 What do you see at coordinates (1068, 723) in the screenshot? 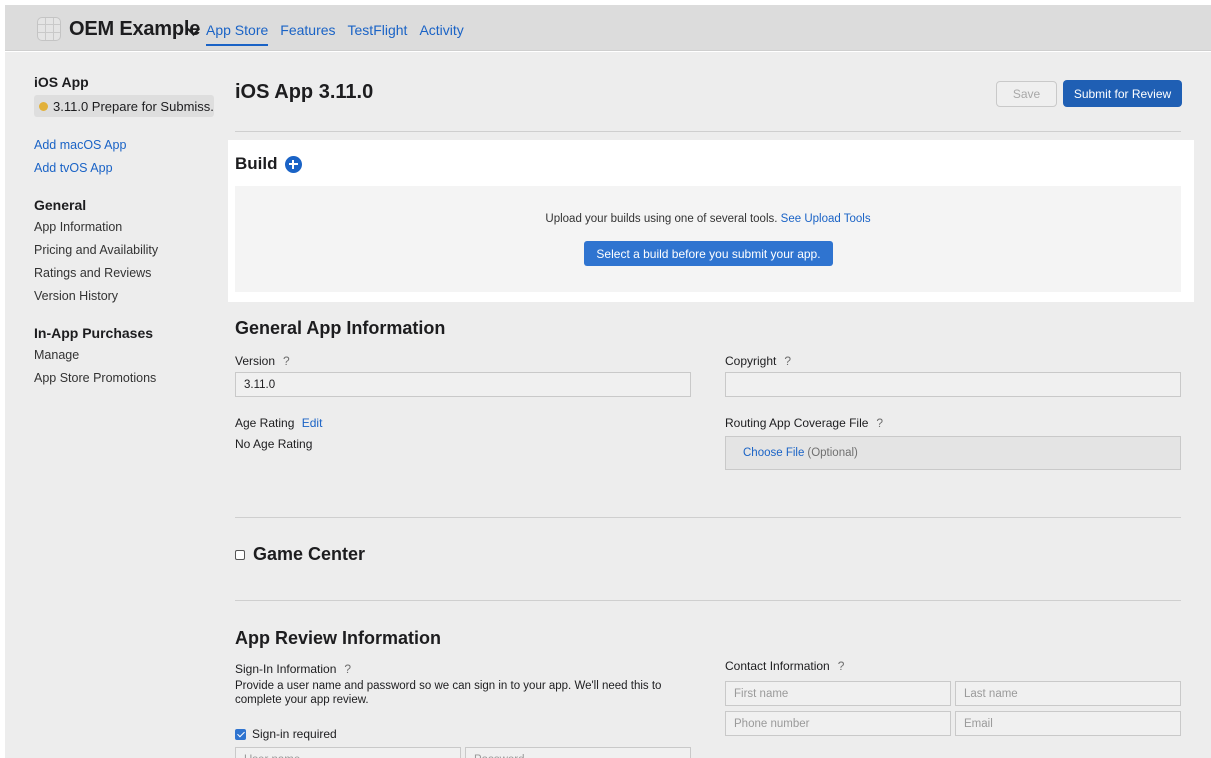
I see `email-input: Email` at bounding box center [1068, 723].